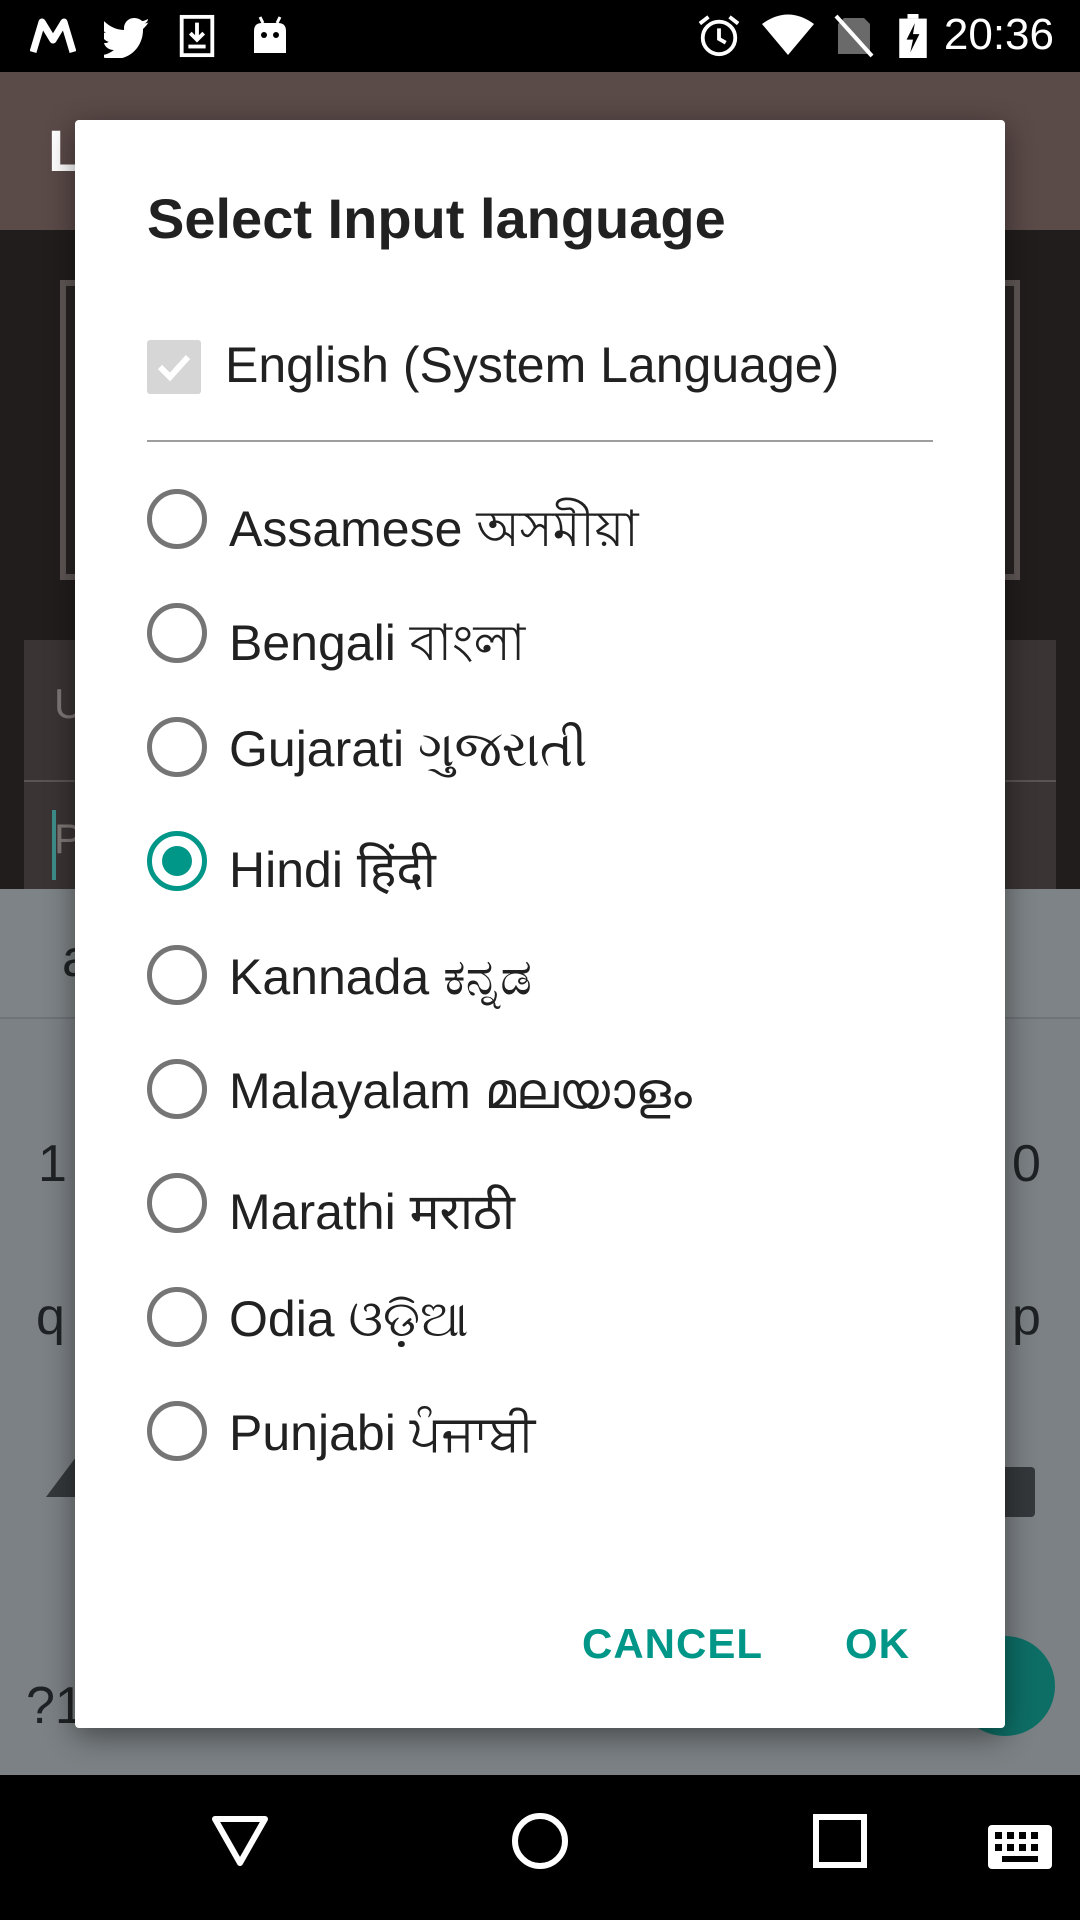 The width and height of the screenshot is (1080, 1920). I want to click on no-sim-icon, so click(854, 36).